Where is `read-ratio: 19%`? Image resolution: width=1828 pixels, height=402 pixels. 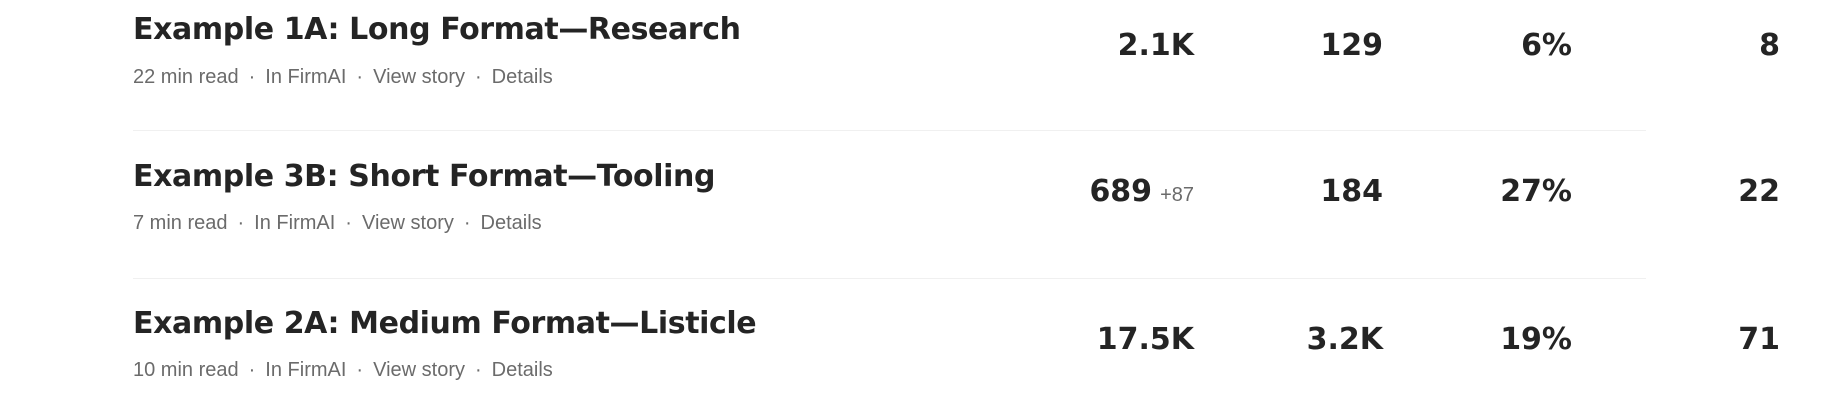 read-ratio: 19% is located at coordinates (1536, 339).